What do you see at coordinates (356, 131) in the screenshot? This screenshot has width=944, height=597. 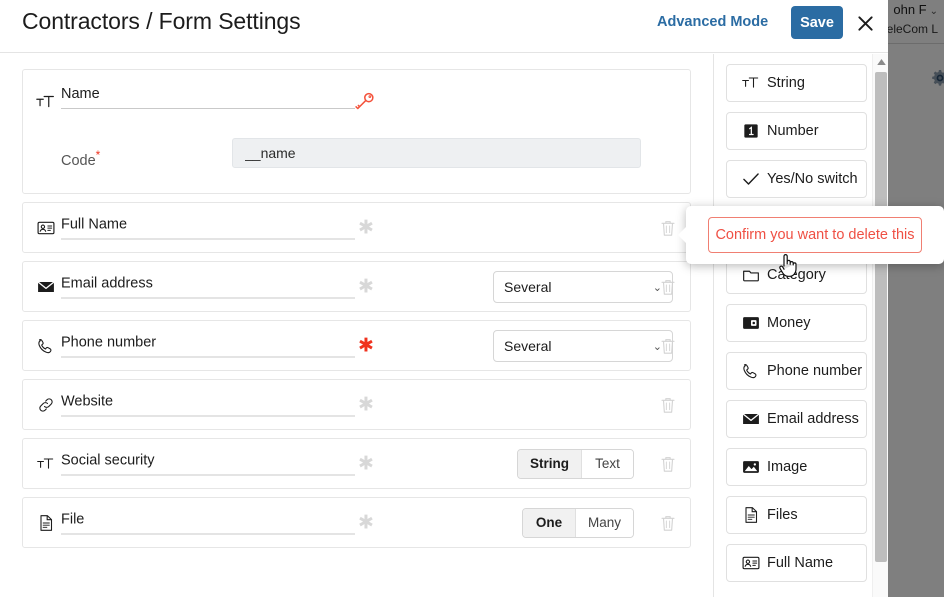 I see `primary-field-card: Name Code*` at bounding box center [356, 131].